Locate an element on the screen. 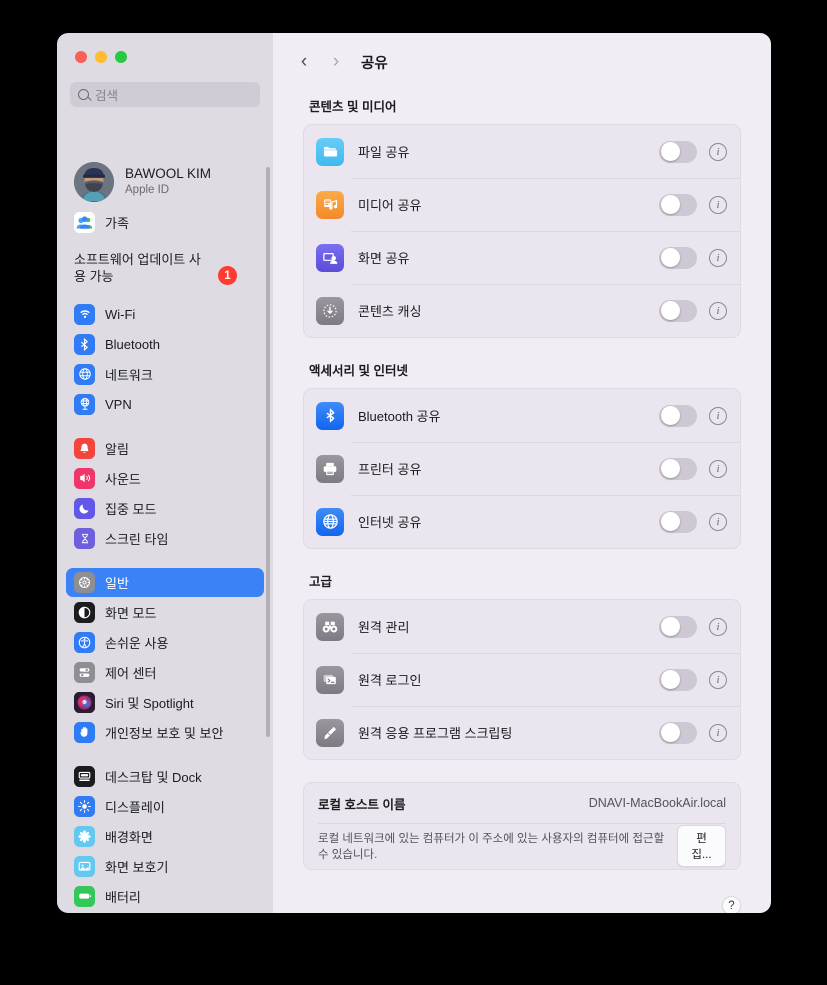  sidebar-item-siri-spotlight: Siri 및 Spotlight is located at coordinates (165, 702).